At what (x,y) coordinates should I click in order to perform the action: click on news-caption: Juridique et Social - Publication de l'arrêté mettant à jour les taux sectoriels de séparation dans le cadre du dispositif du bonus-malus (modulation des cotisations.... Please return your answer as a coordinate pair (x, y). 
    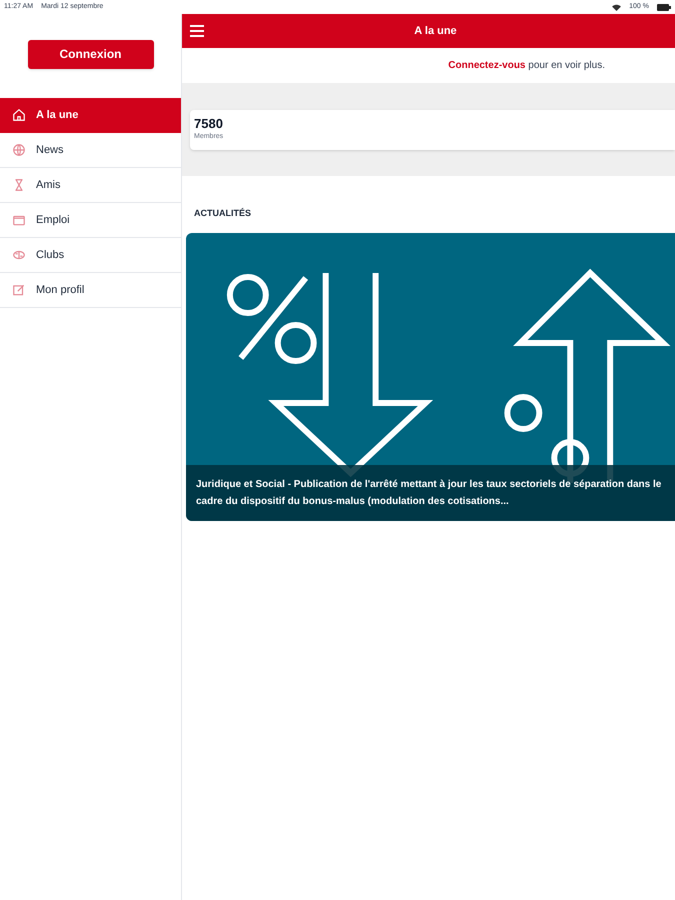
    Looking at the image, I should click on (429, 493).